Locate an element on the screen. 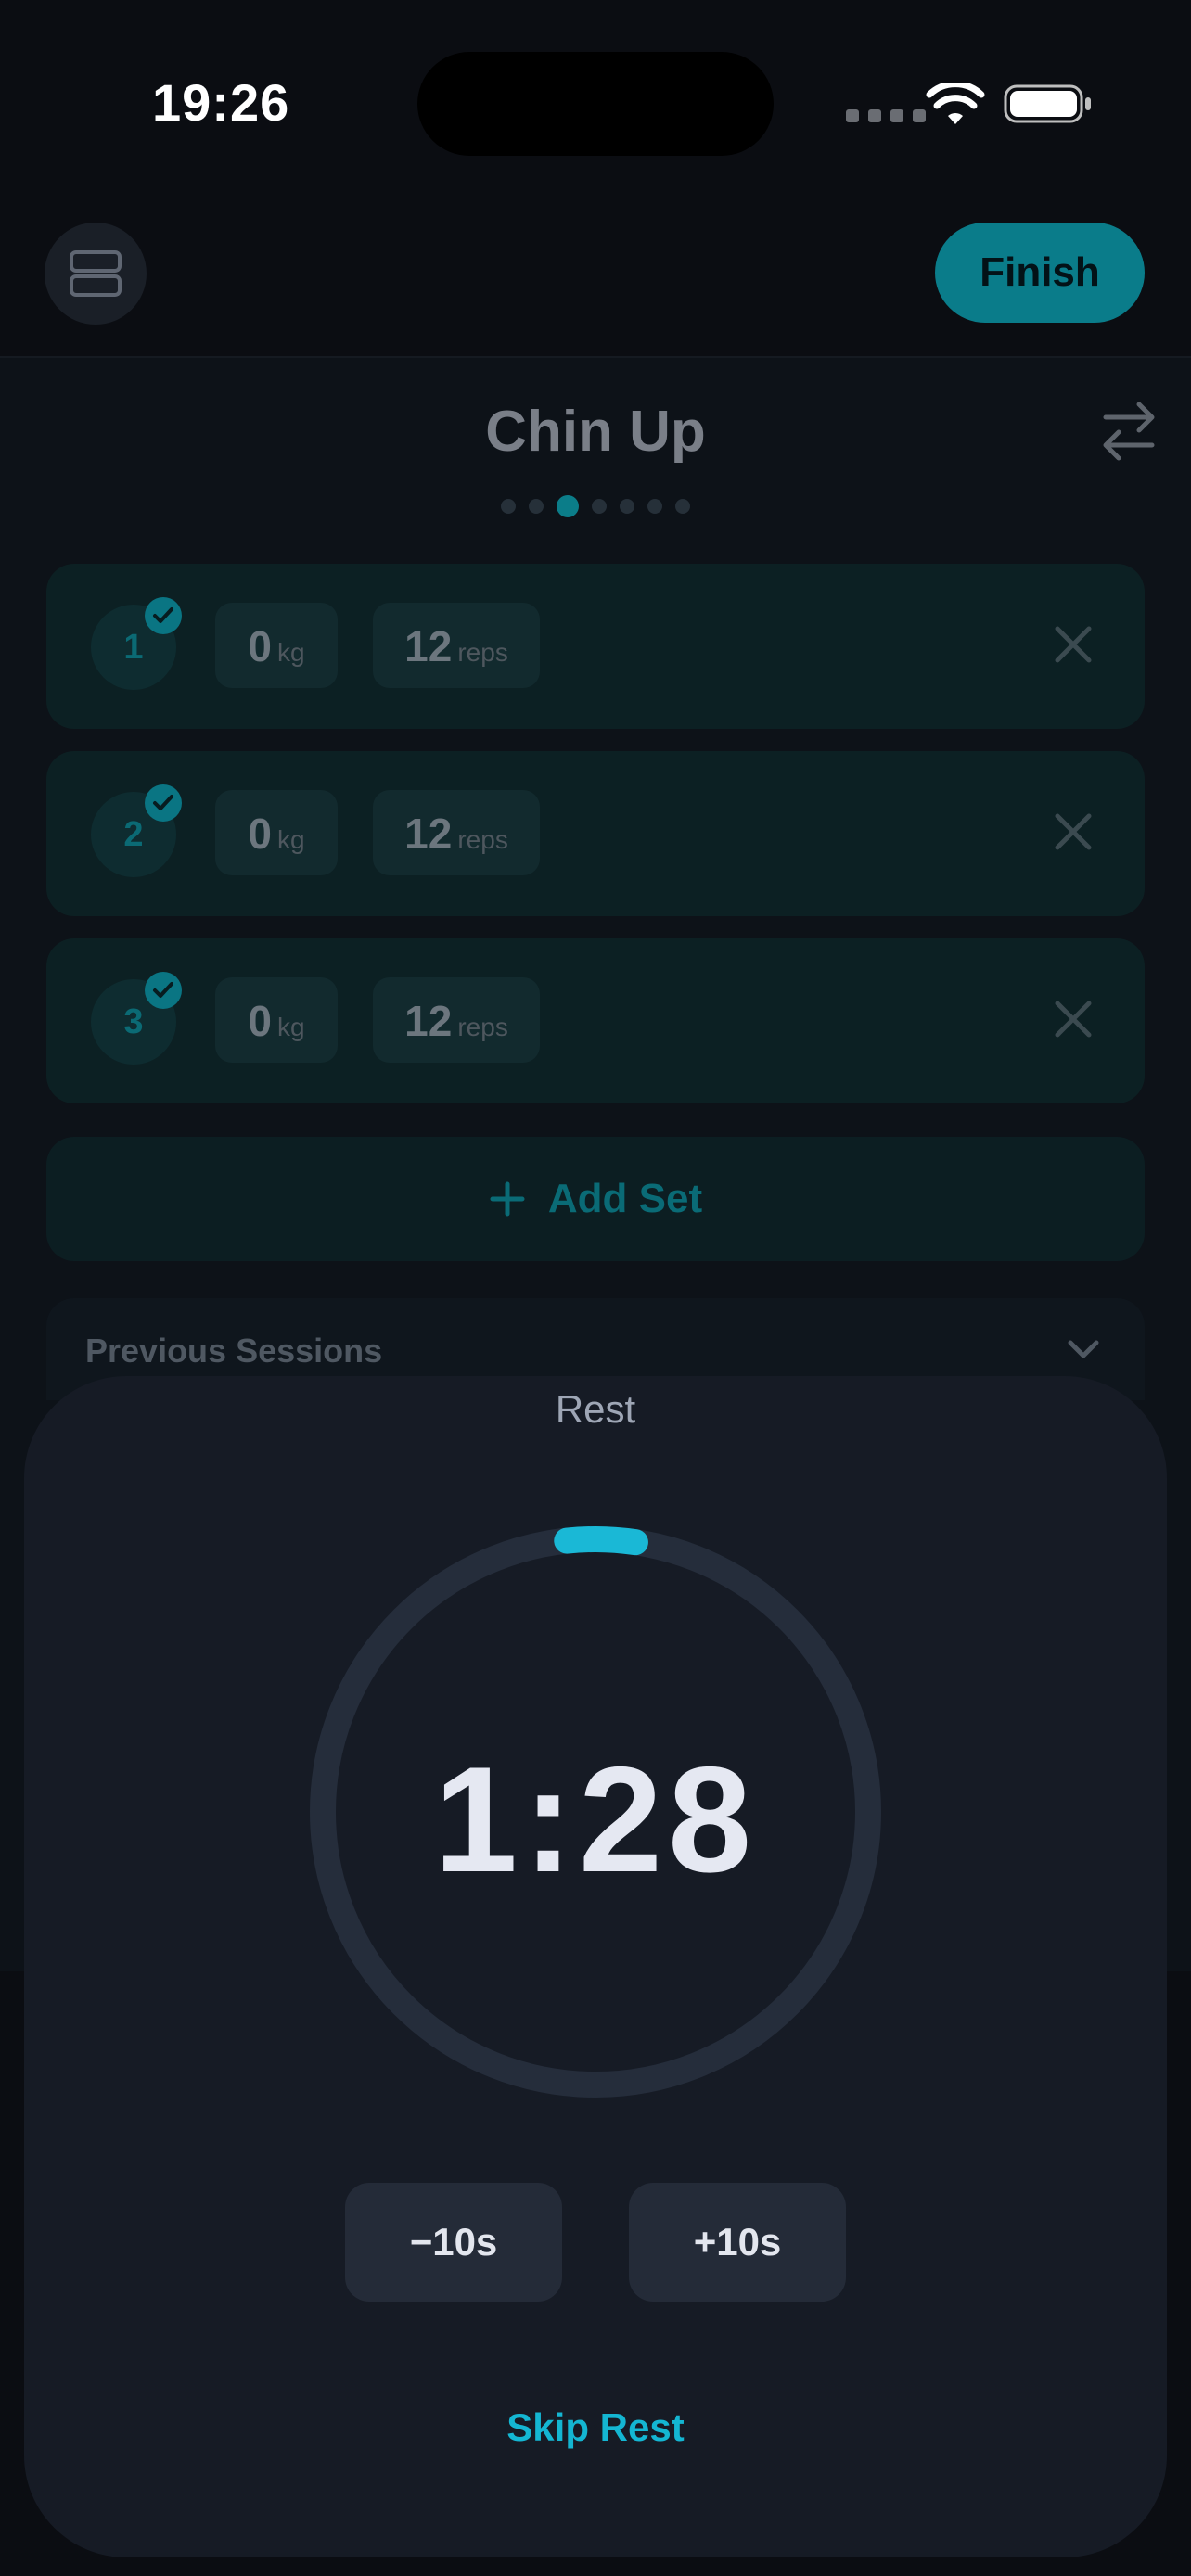 This screenshot has width=1191, height=2576. layout-toggle-button is located at coordinates (96, 274).